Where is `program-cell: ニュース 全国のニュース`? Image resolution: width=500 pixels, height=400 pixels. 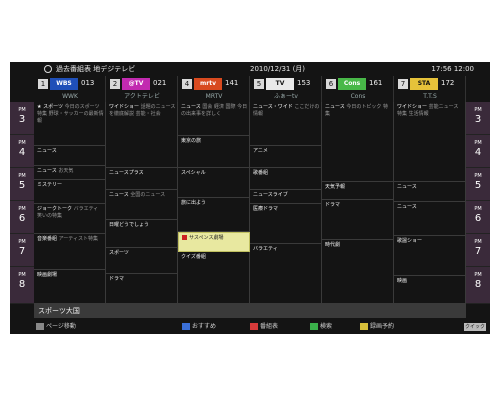
program-cell: ニュース 全国のニュース is located at coordinates (142, 205).